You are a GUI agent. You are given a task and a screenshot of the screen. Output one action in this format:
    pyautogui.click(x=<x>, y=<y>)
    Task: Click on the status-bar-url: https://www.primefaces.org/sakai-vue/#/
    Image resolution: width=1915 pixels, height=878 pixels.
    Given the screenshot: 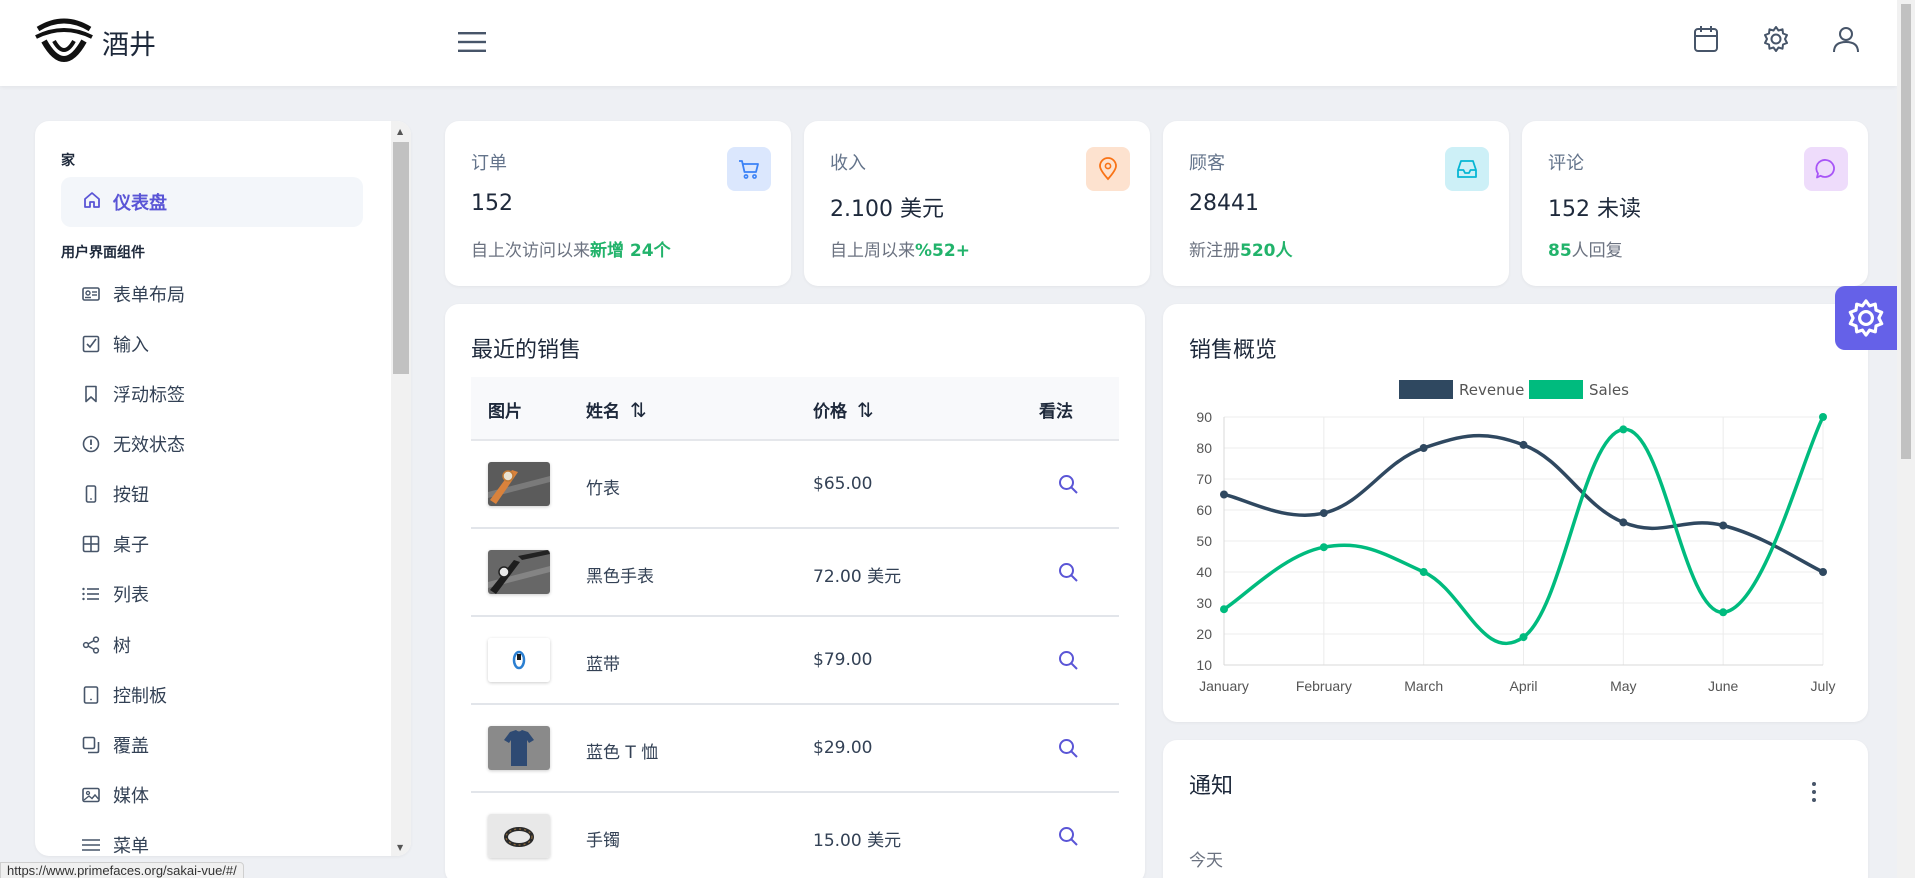 What is the action you would take?
    pyautogui.click(x=122, y=870)
    